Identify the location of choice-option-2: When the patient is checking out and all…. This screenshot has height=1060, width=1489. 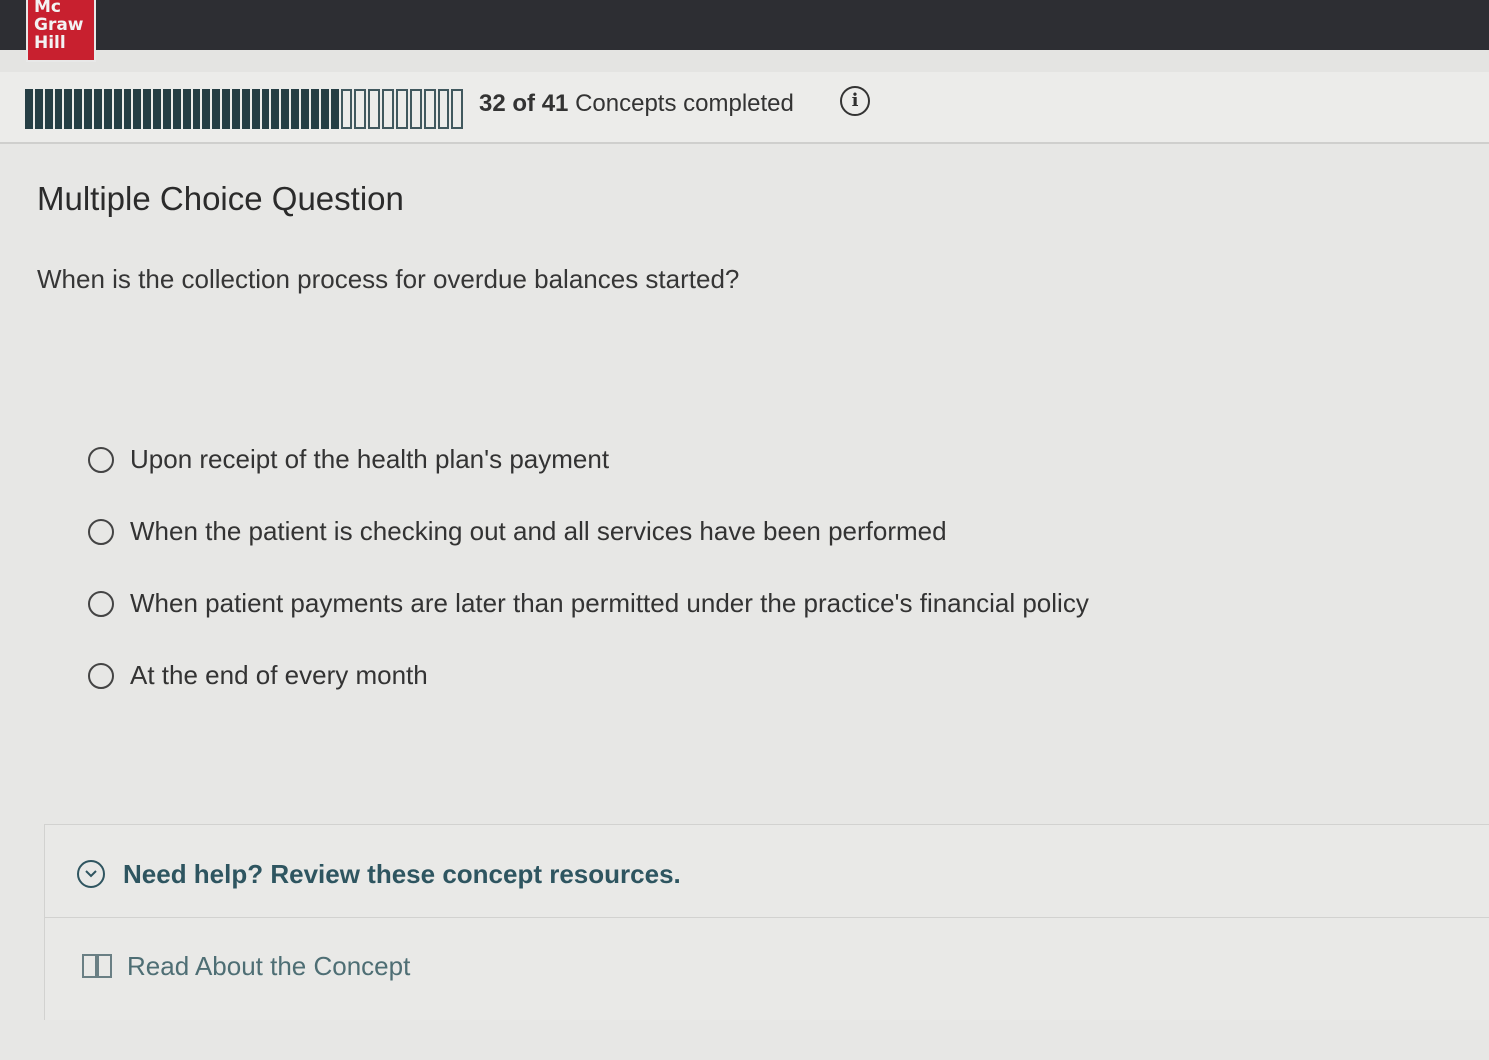
(517, 531).